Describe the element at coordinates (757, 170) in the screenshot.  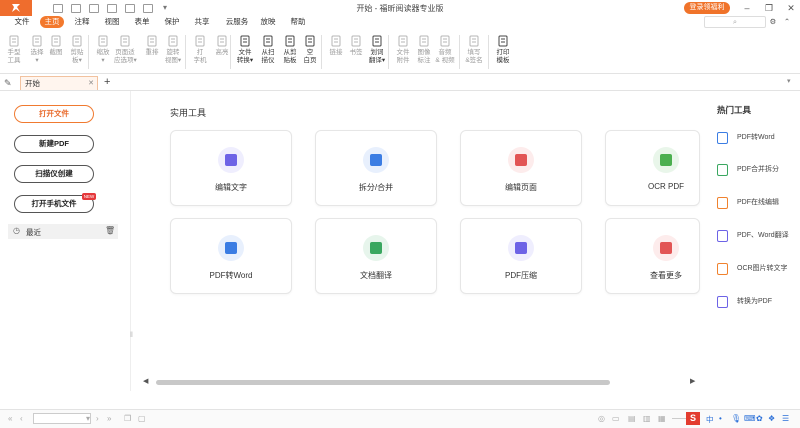
I see `hot-tool-merge-split: PDF合并拆分` at that location.